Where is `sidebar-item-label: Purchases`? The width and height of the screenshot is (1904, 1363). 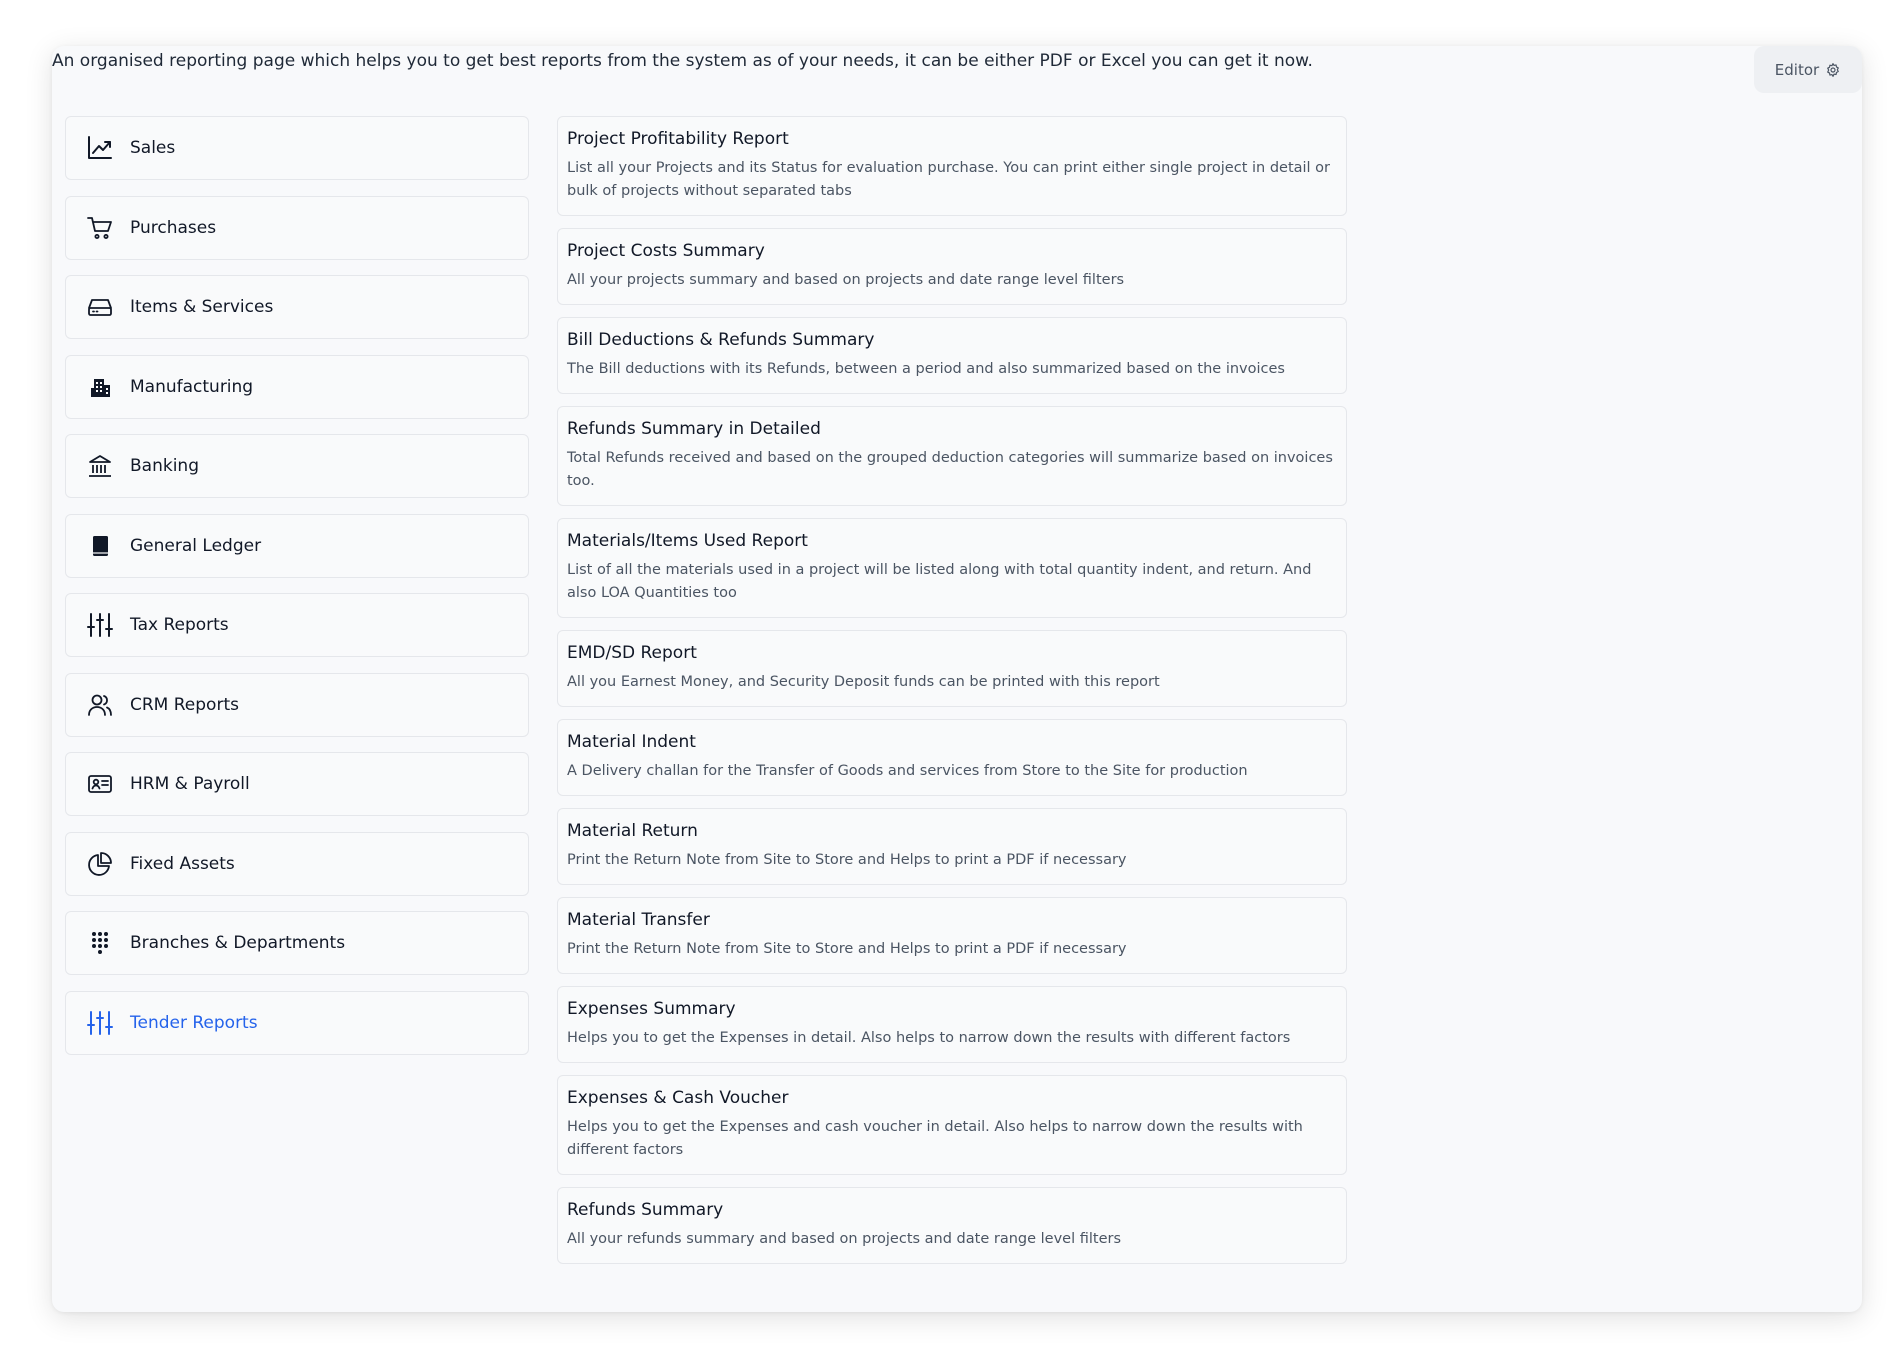 sidebar-item-label: Purchases is located at coordinates (173, 227).